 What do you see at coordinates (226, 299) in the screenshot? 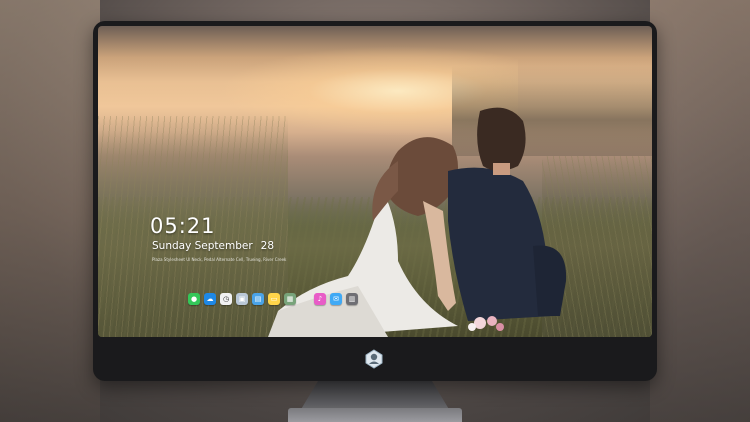
I see `clock-icon: ◷` at bounding box center [226, 299].